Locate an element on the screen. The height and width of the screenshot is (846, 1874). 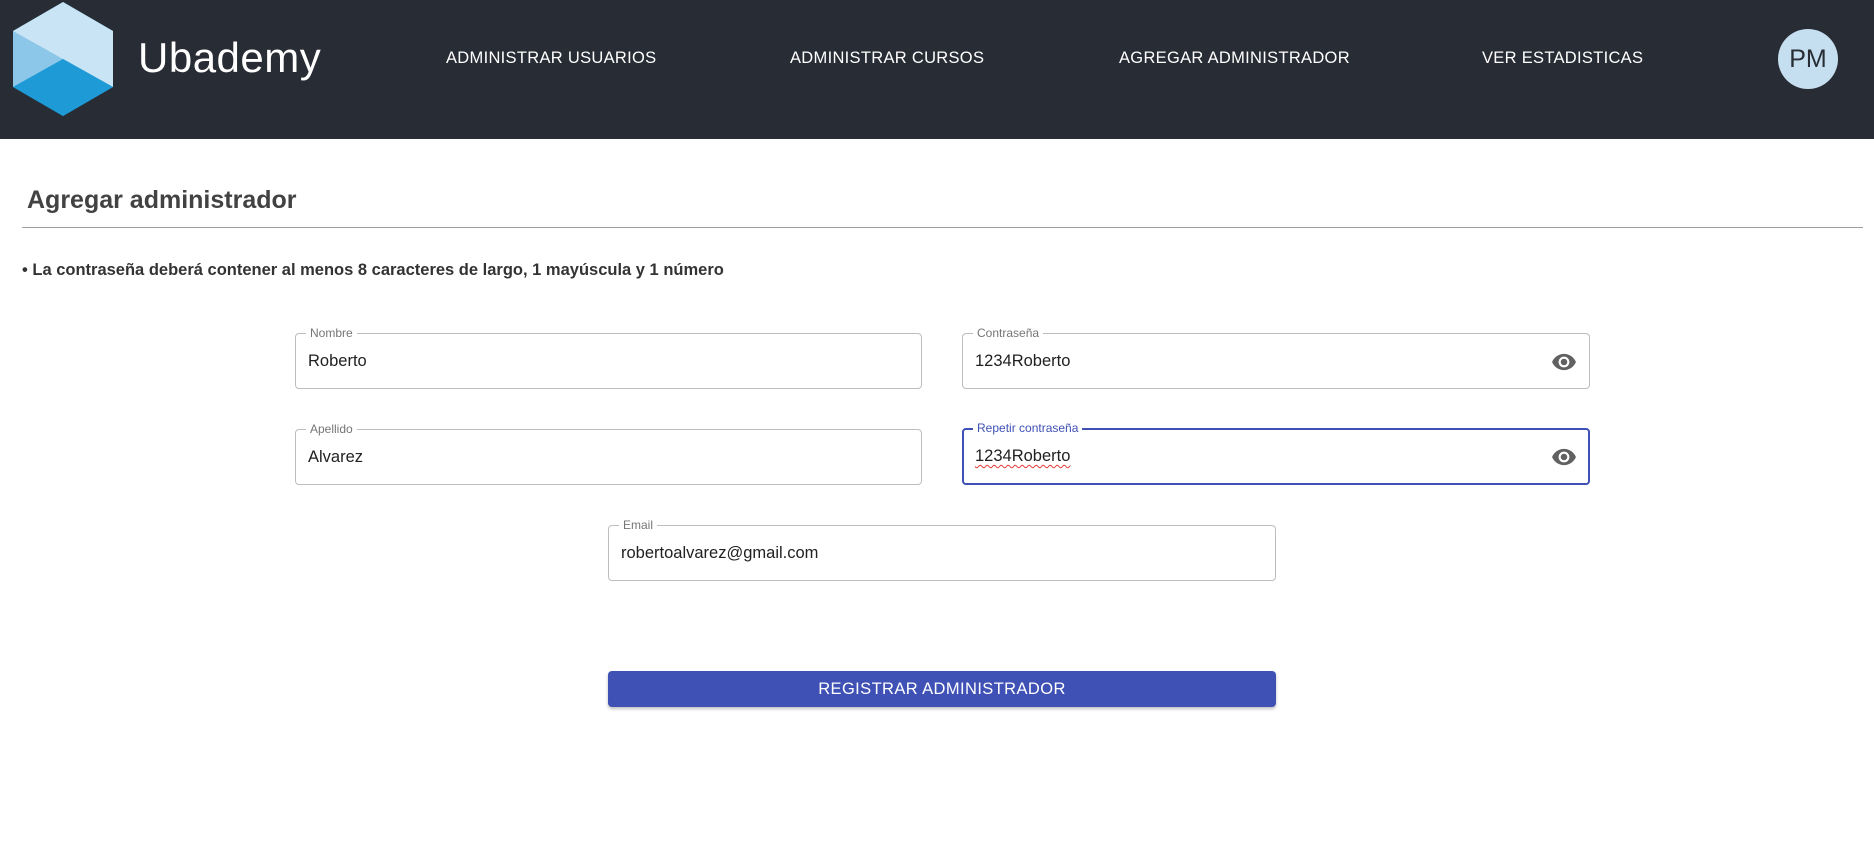
nombre-input is located at coordinates (589, 361).